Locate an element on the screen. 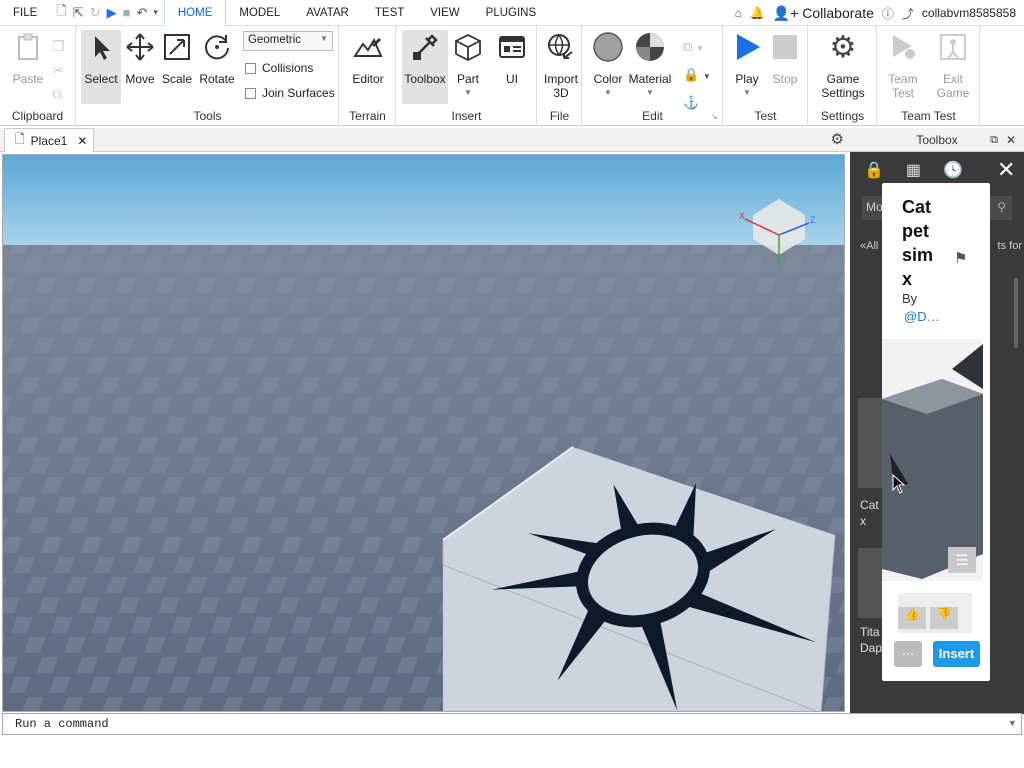 The width and height of the screenshot is (1024, 768). insert-group-label: Insert is located at coordinates (466, 116).